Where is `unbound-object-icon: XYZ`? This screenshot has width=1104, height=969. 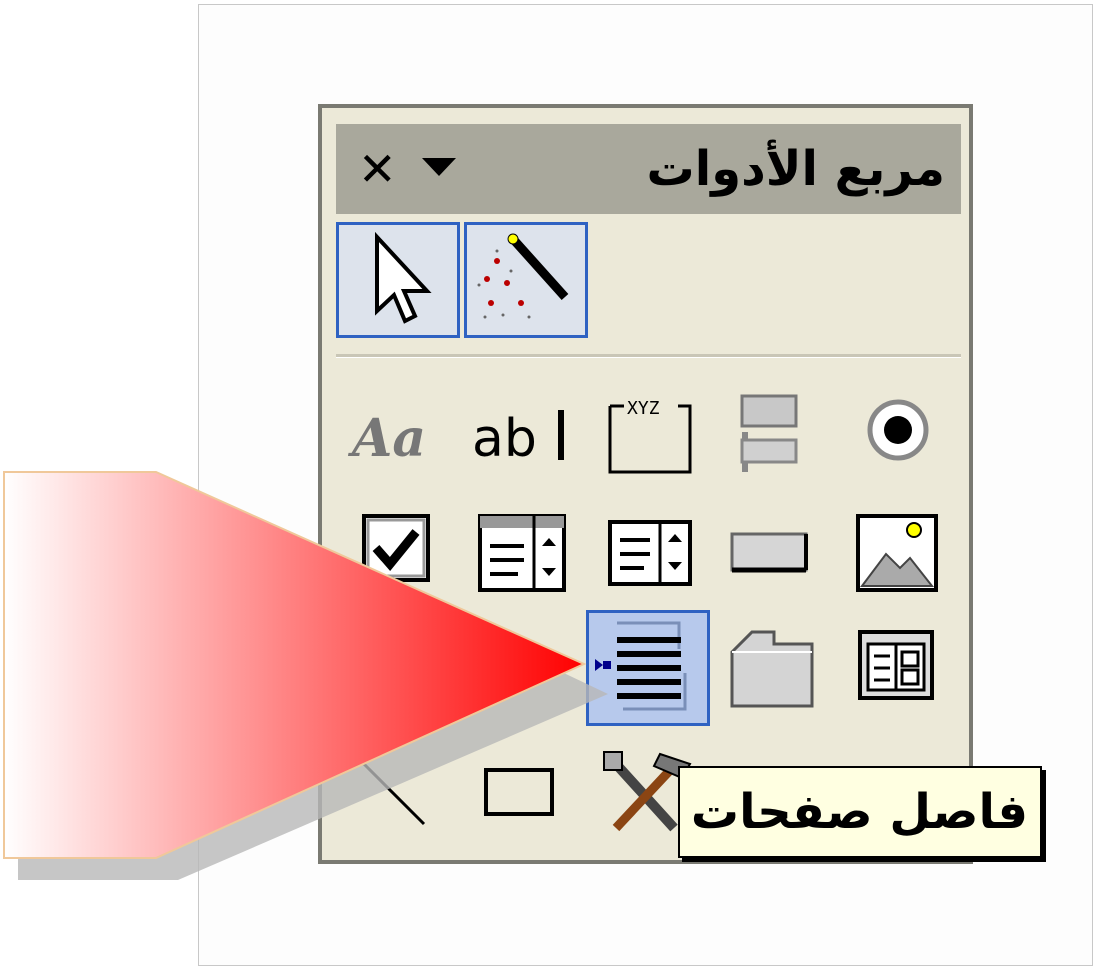 unbound-object-icon: XYZ is located at coordinates (401, 671).